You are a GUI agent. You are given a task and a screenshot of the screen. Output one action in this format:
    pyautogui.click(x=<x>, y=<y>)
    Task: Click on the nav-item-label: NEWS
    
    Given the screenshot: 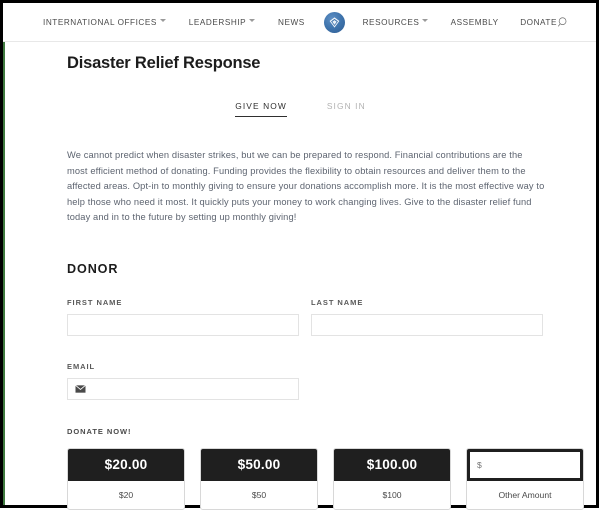 What is the action you would take?
    pyautogui.click(x=291, y=22)
    